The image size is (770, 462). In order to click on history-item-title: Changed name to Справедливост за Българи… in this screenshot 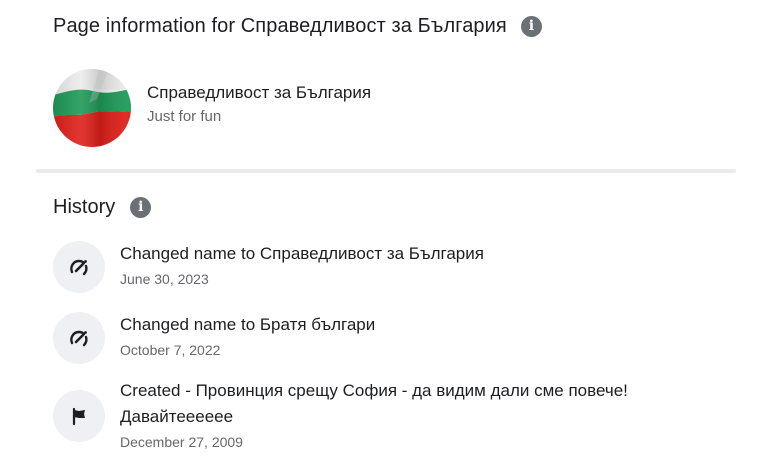, I will do `click(302, 253)`.